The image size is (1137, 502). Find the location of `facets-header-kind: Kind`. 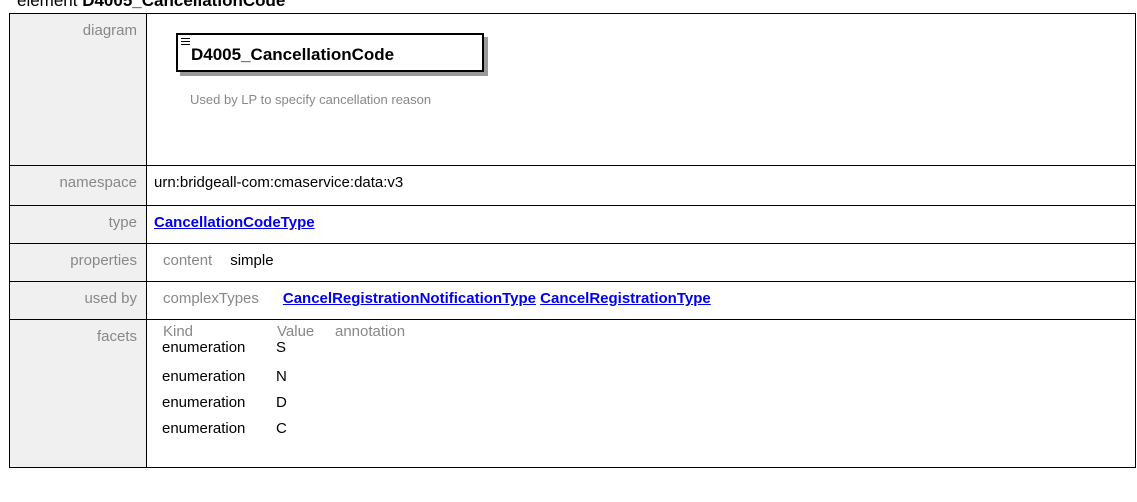

facets-header-kind: Kind is located at coordinates (178, 331).